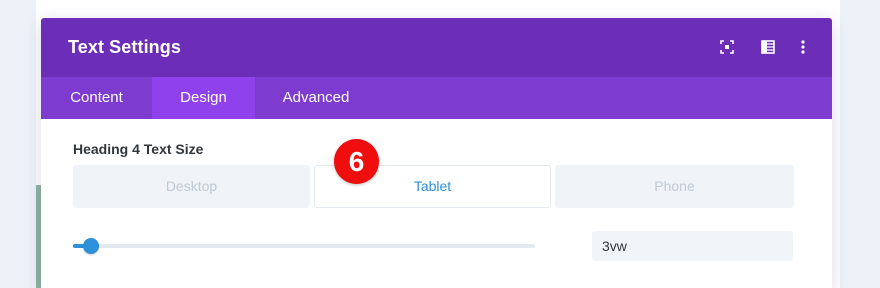 Image resolution: width=880 pixels, height=288 pixels. What do you see at coordinates (674, 186) in the screenshot?
I see `device-tab-phone: Phone` at bounding box center [674, 186].